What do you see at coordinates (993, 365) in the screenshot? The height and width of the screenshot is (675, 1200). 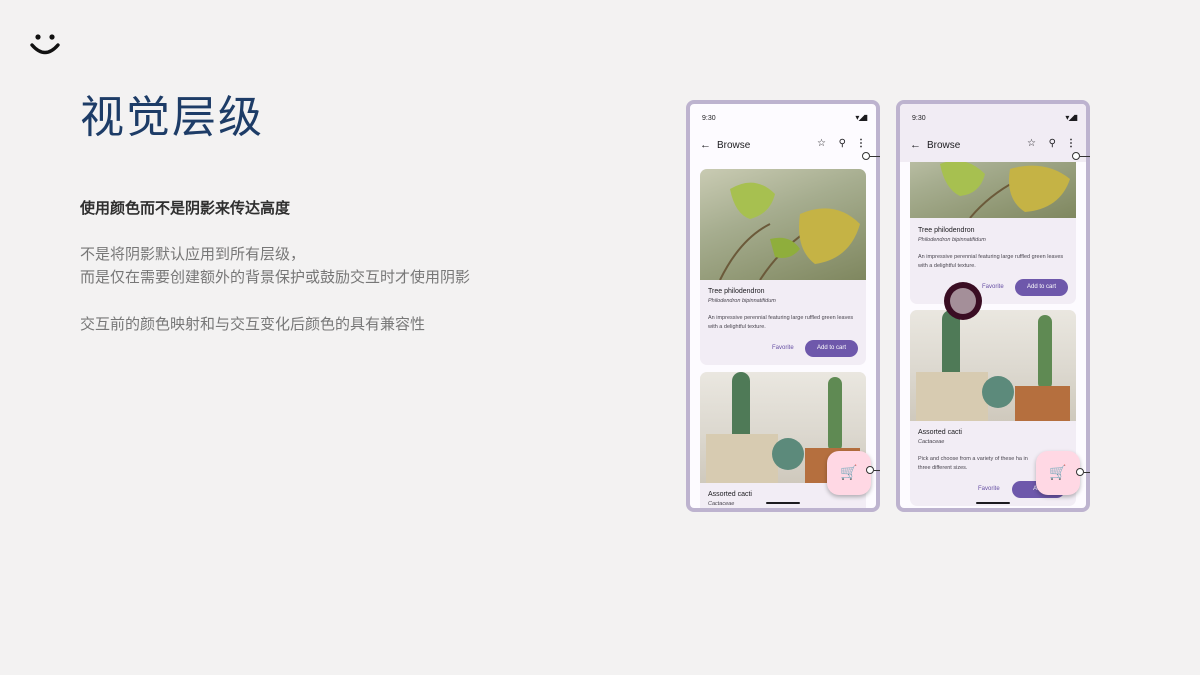 I see `cacti-image` at bounding box center [993, 365].